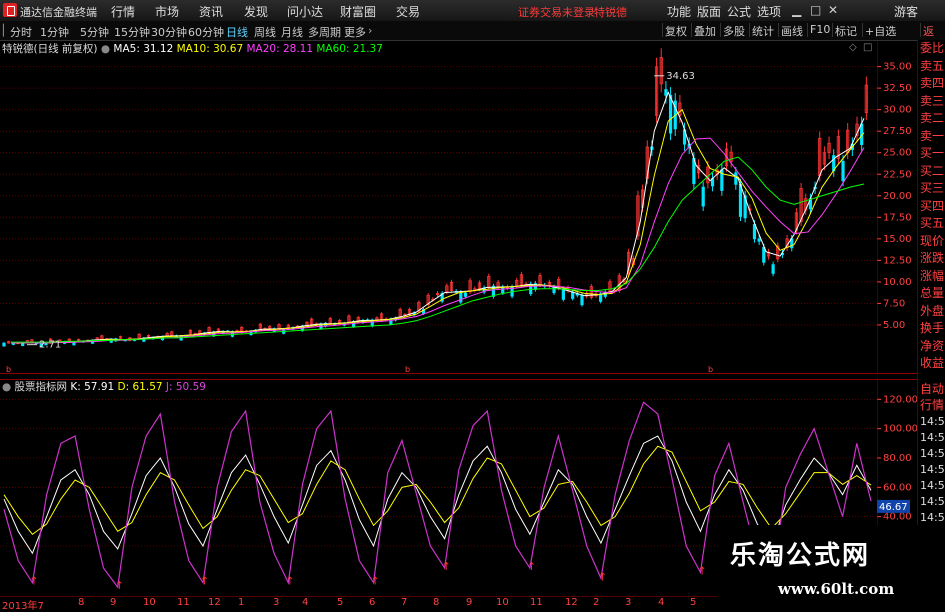 The height and width of the screenshot is (612, 945). I want to click on time-axis-label: 11, so click(183, 602).